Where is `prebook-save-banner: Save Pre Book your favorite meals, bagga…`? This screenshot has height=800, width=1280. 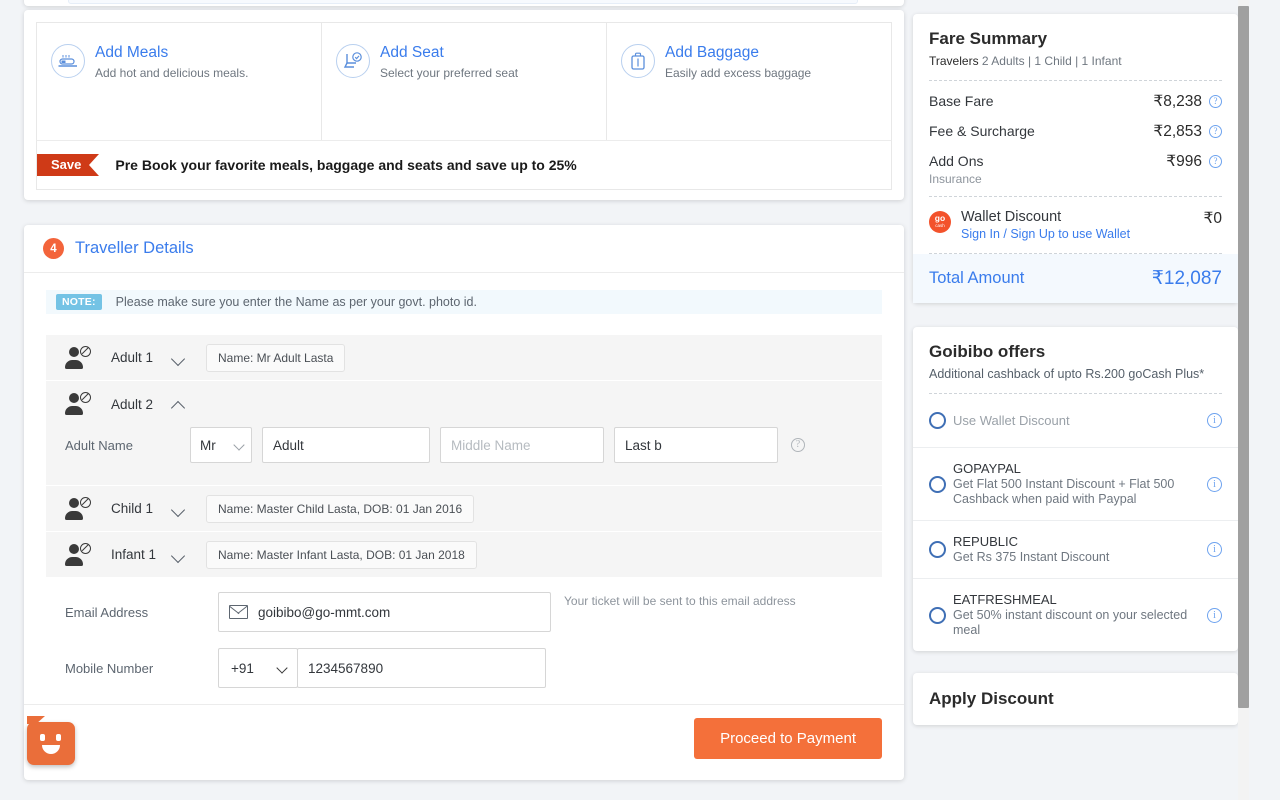 prebook-save-banner: Save Pre Book your favorite meals, bagga… is located at coordinates (464, 165).